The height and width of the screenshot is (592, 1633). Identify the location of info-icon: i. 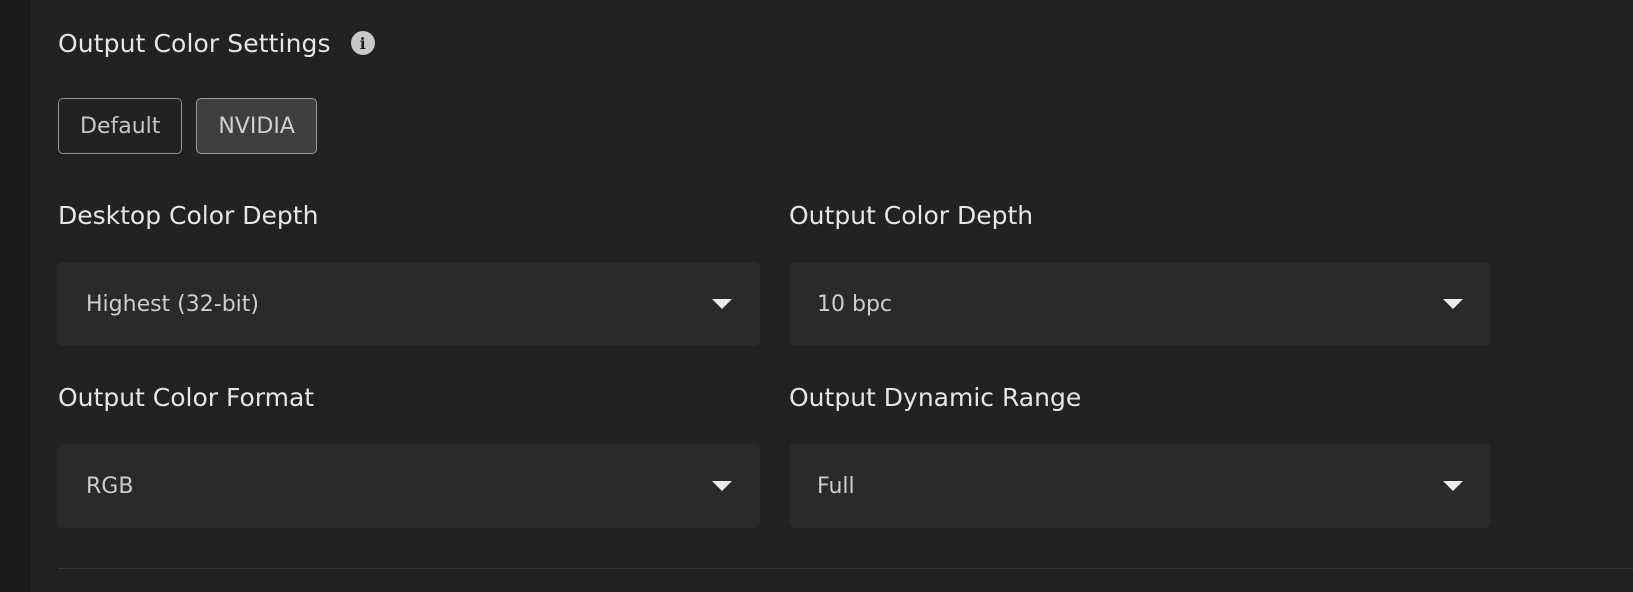
(362, 43).